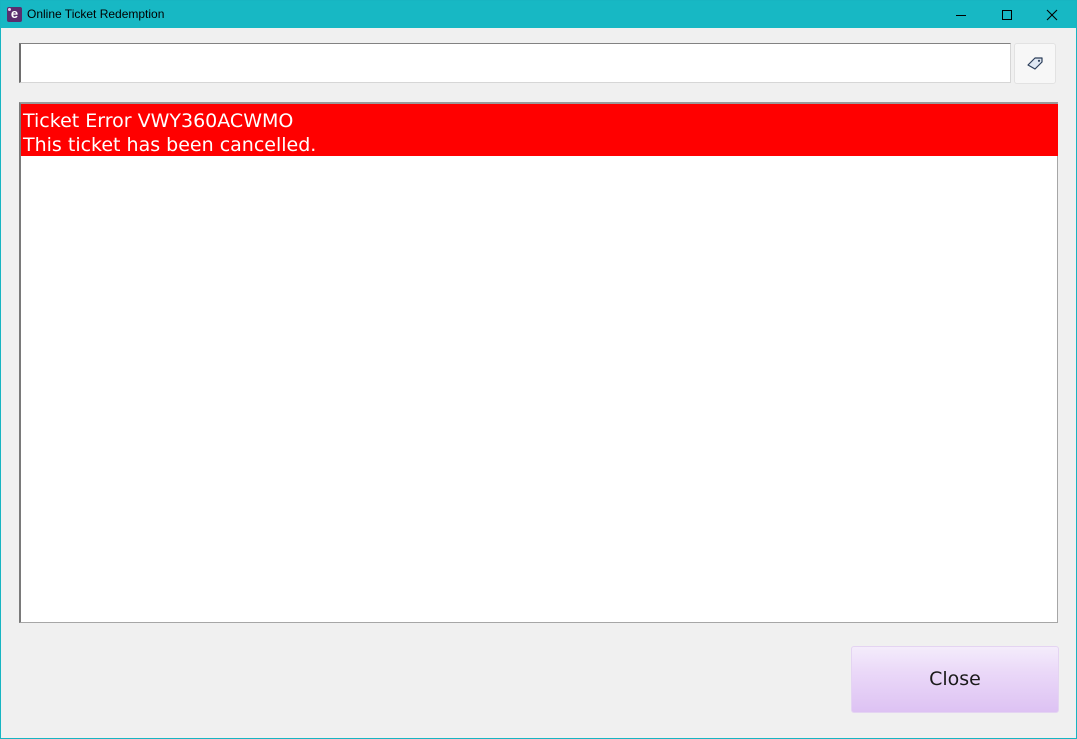  I want to click on minimize-button, so click(962, 14).